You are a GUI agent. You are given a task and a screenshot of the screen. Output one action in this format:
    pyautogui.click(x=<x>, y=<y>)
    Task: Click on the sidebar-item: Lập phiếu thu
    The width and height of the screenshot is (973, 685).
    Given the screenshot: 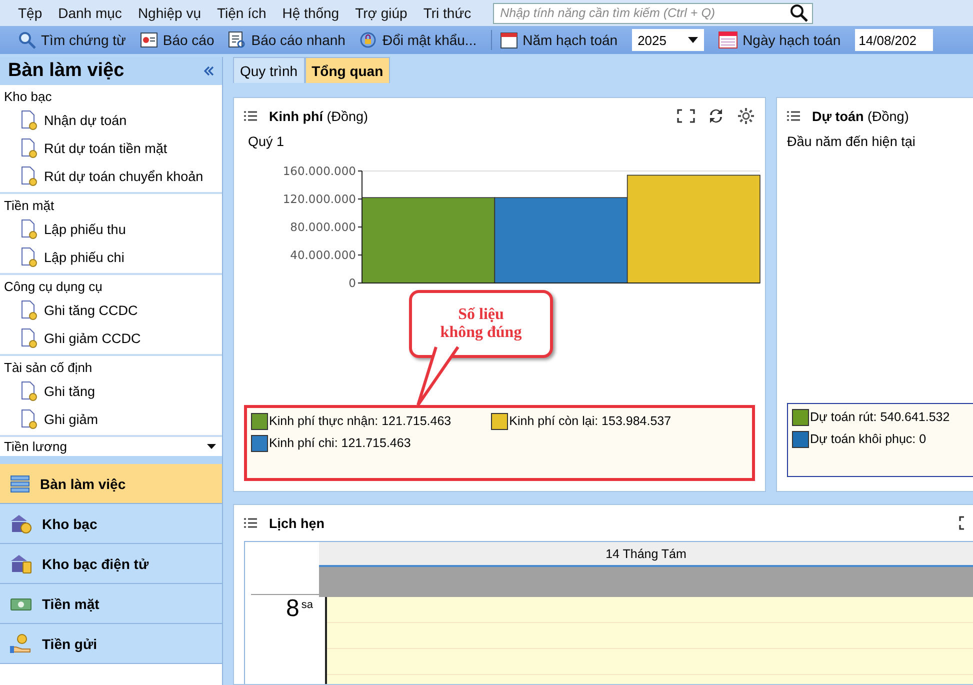 What is the action you would take?
    pyautogui.click(x=111, y=229)
    